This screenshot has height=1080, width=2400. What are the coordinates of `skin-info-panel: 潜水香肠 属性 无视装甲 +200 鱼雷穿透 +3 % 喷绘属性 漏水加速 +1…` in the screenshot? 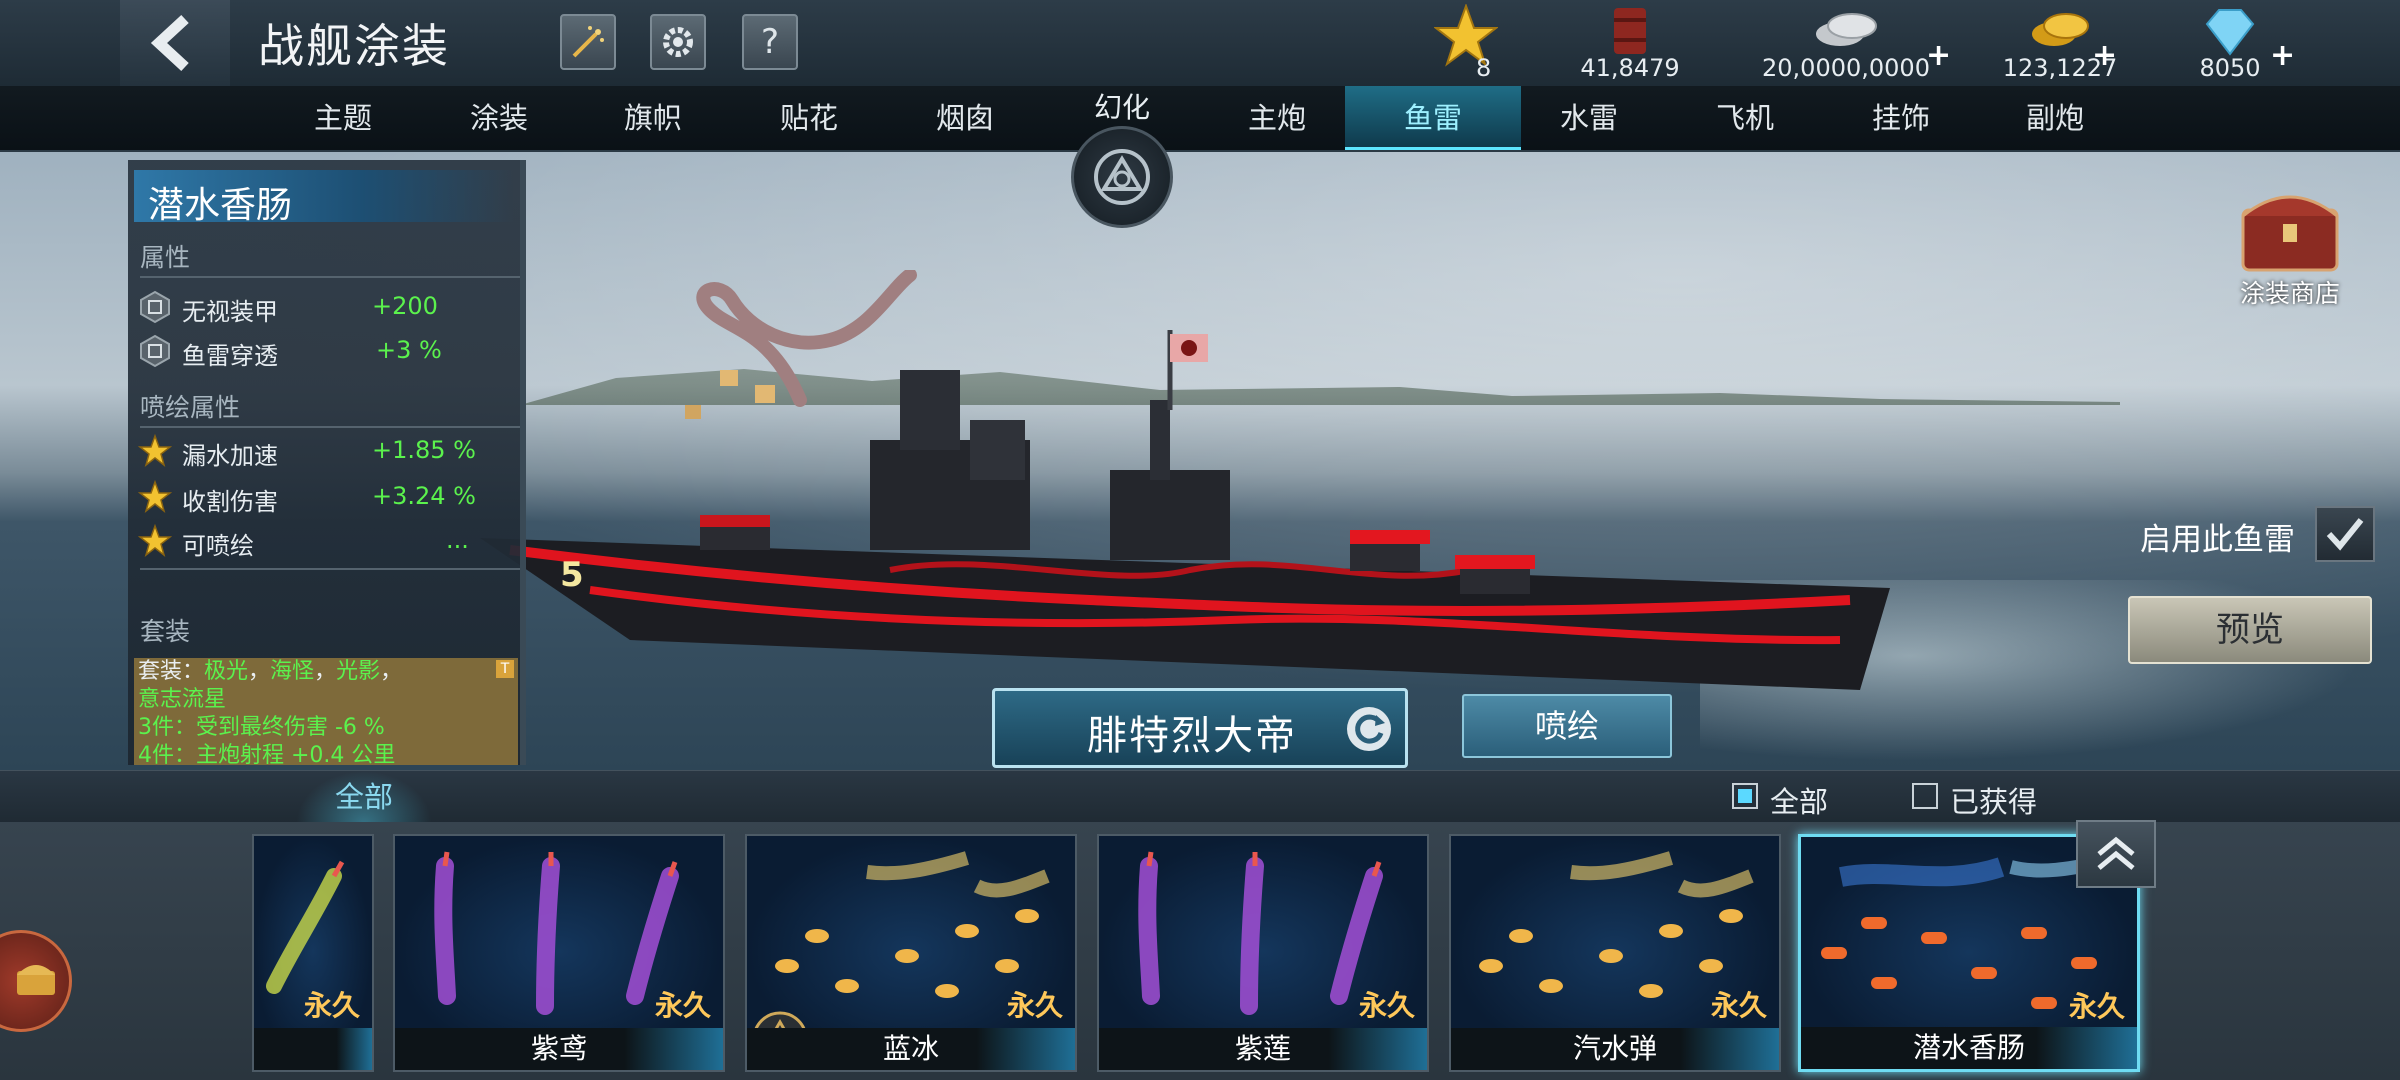 It's located at (327, 462).